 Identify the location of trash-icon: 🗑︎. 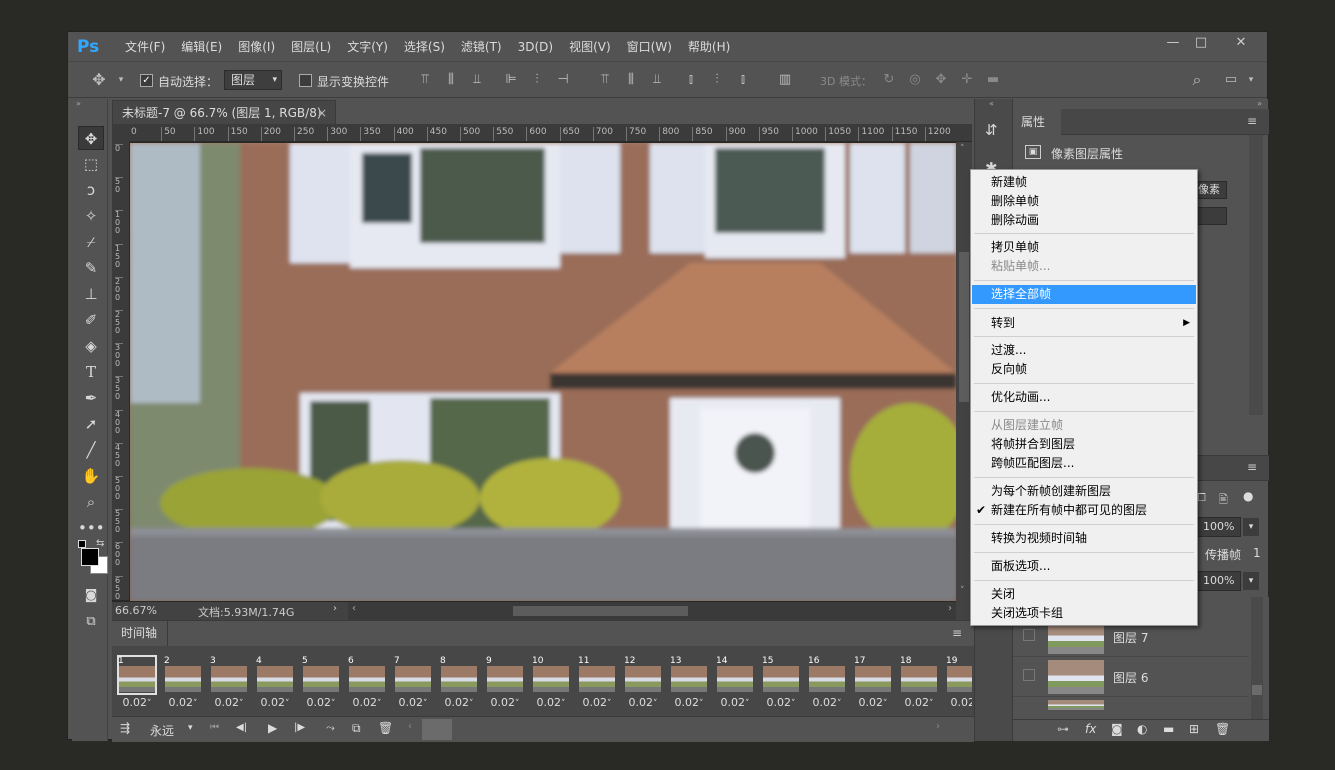
(1222, 729).